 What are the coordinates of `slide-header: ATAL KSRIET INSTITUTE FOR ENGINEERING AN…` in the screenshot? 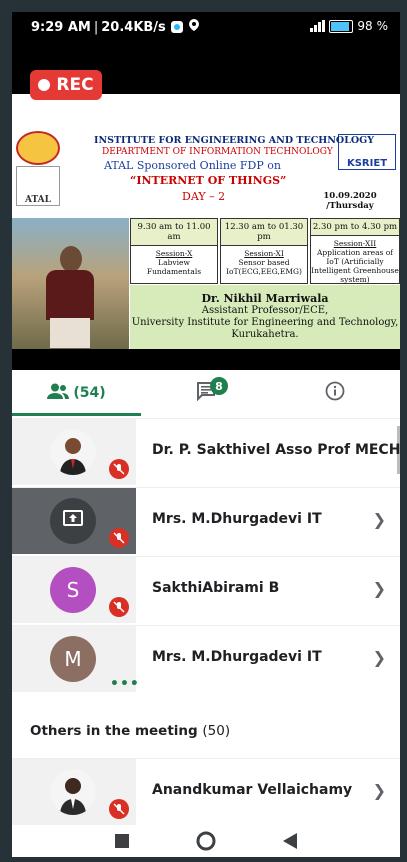 It's located at (206, 153).